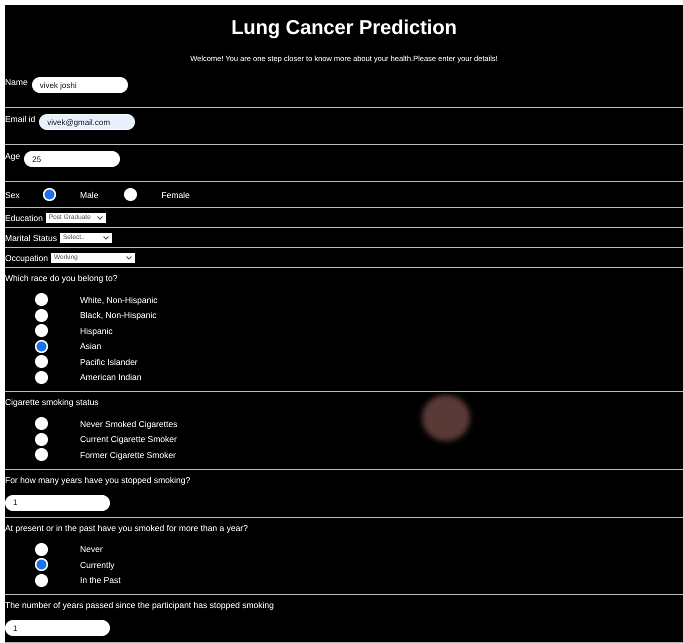 This screenshot has width=683, height=643. What do you see at coordinates (118, 315) in the screenshot?
I see `option-label: Black, Non-Hispanic` at bounding box center [118, 315].